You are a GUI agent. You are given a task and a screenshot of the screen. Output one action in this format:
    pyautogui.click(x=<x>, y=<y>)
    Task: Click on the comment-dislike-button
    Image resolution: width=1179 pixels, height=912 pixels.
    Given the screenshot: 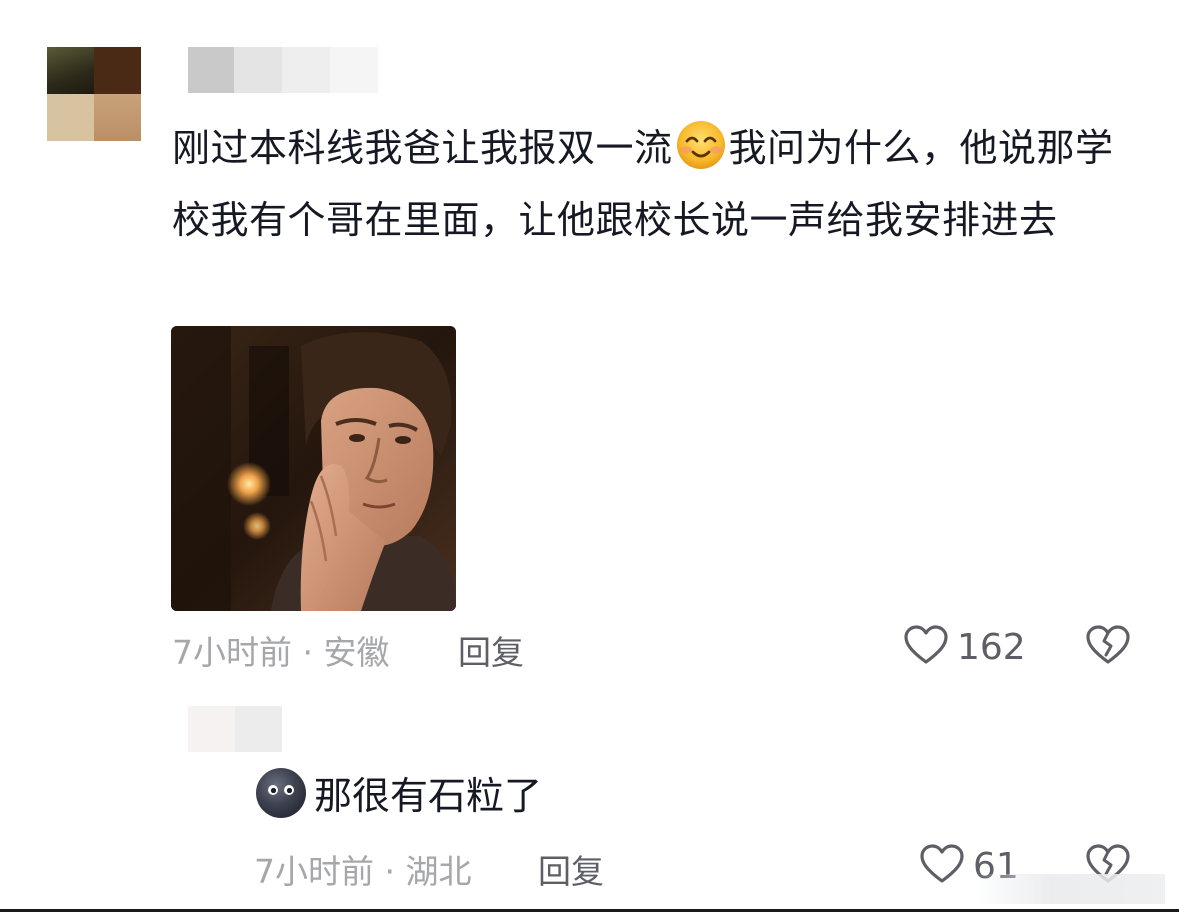 What is the action you would take?
    pyautogui.click(x=1108, y=647)
    